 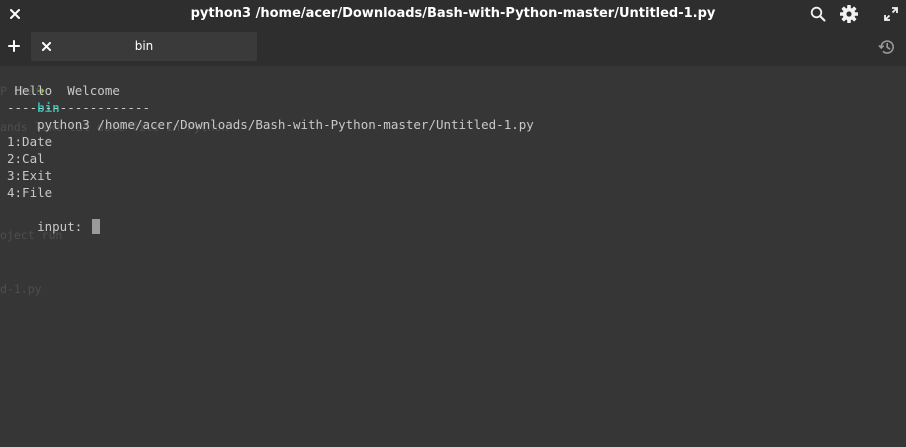 What do you see at coordinates (63, 226) in the screenshot?
I see `input-prompt: input:` at bounding box center [63, 226].